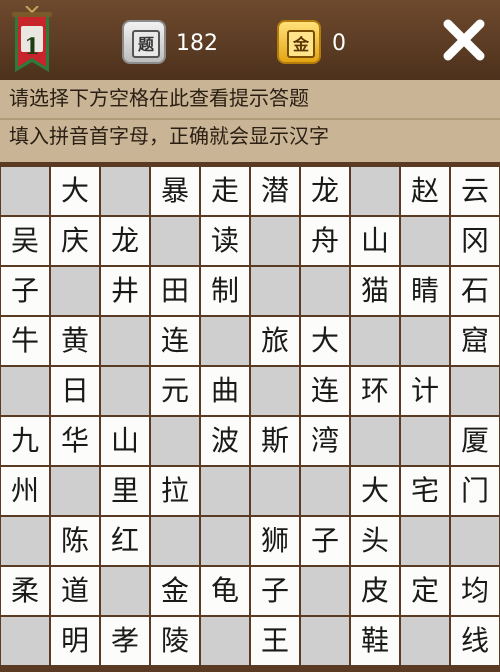  What do you see at coordinates (475, 641) in the screenshot?
I see `grid-cell: 线` at bounding box center [475, 641].